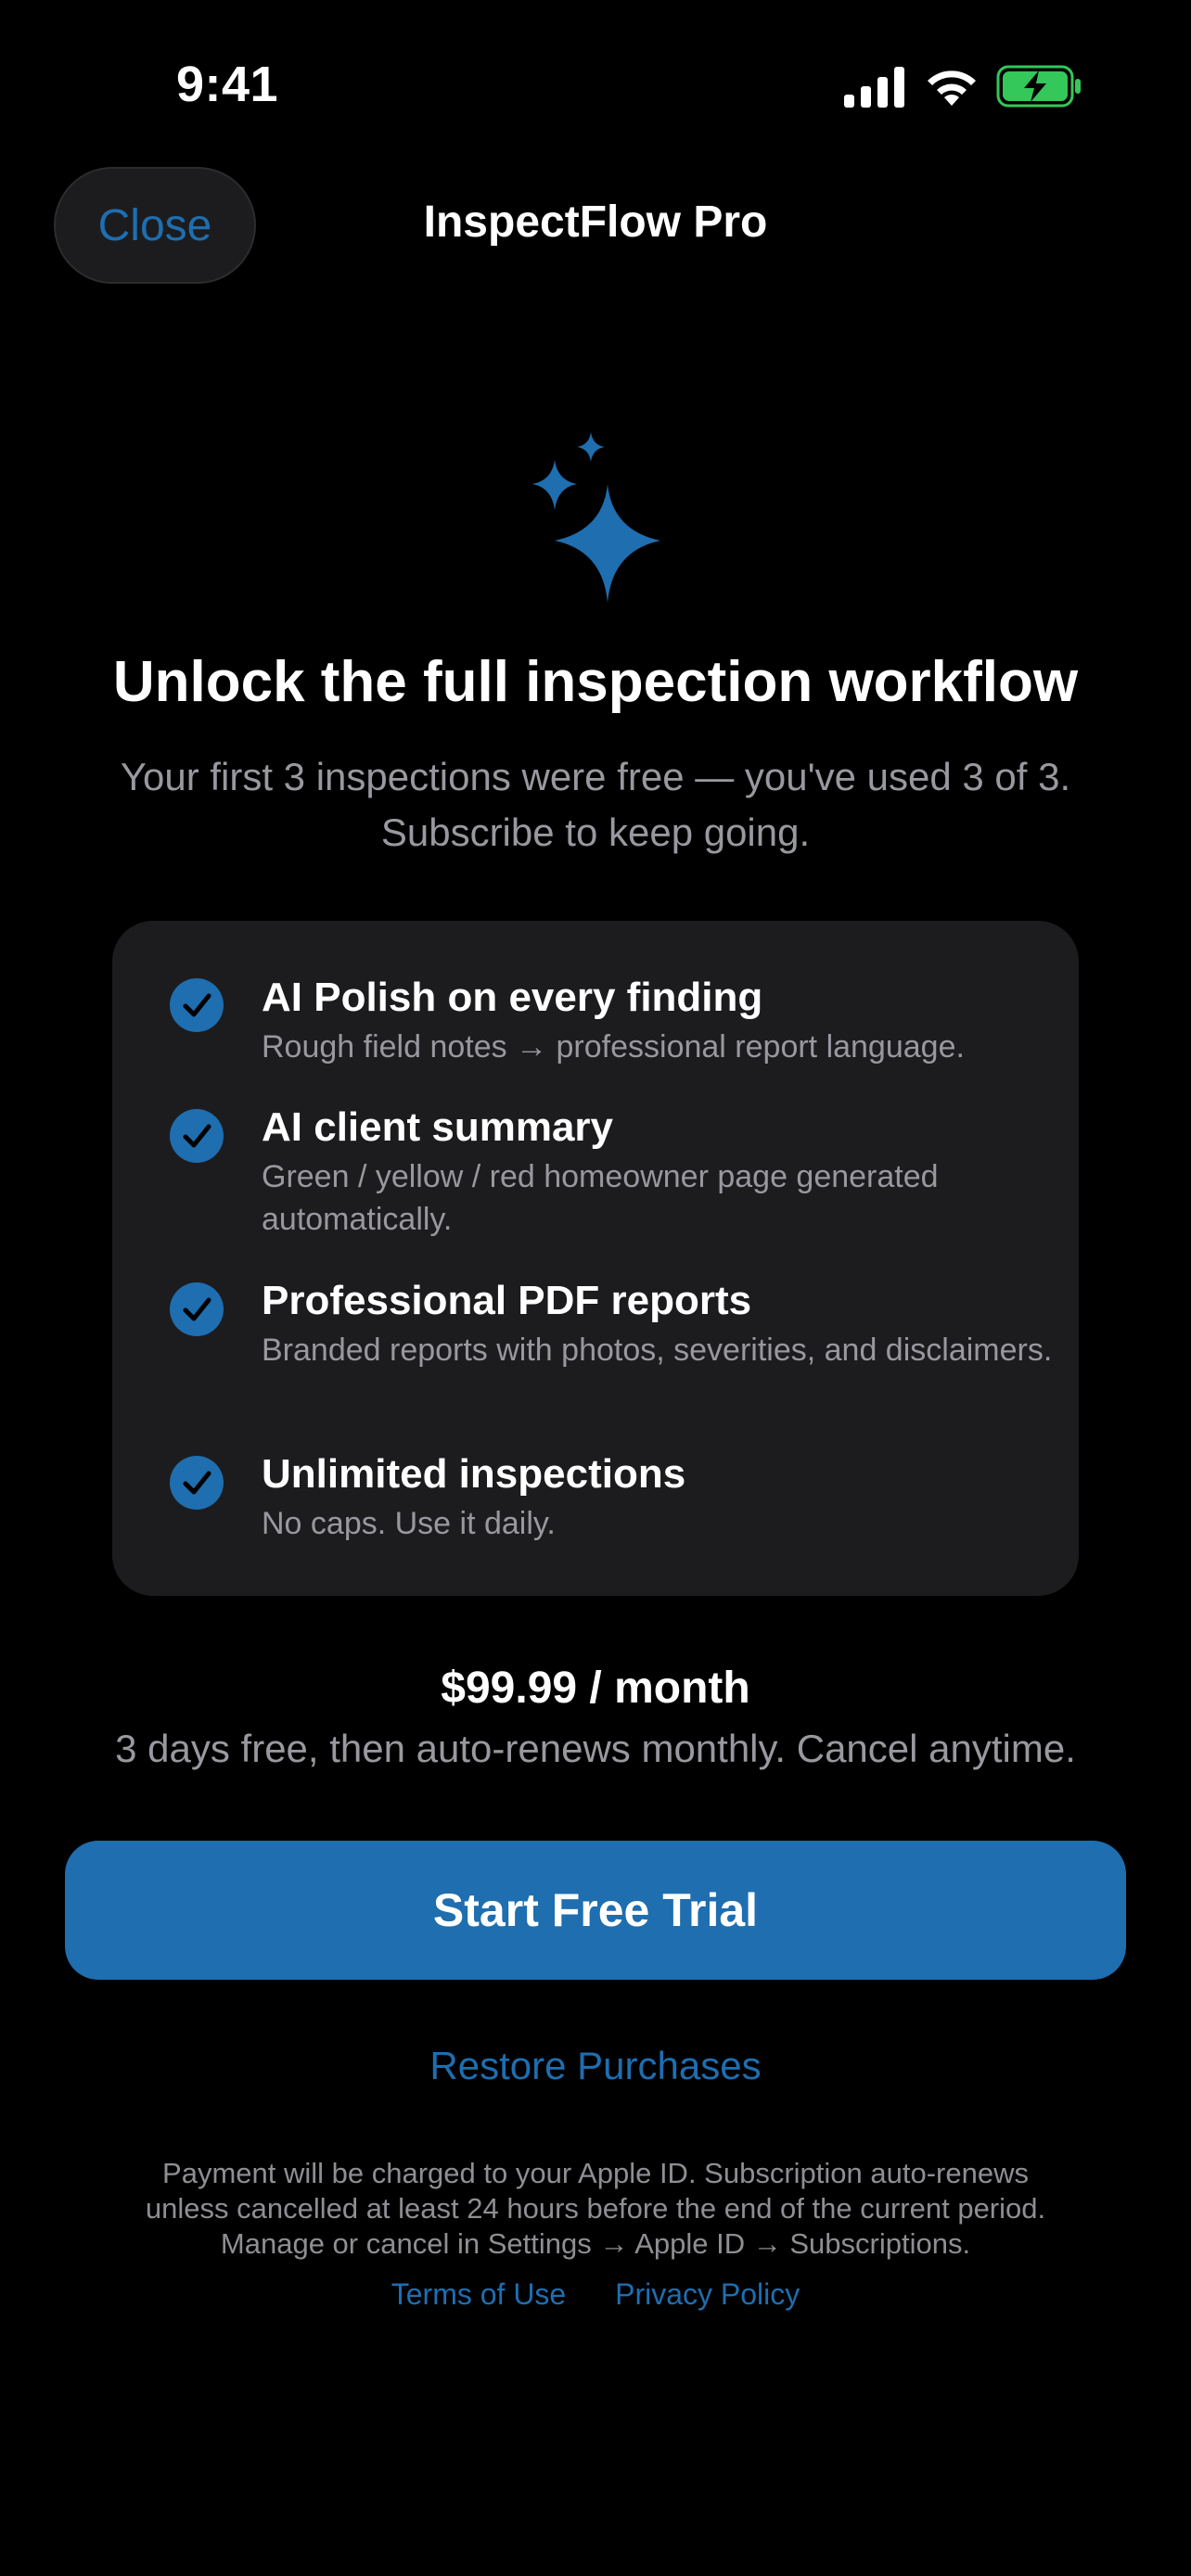  What do you see at coordinates (874, 87) in the screenshot?
I see `cellular-signal-icon` at bounding box center [874, 87].